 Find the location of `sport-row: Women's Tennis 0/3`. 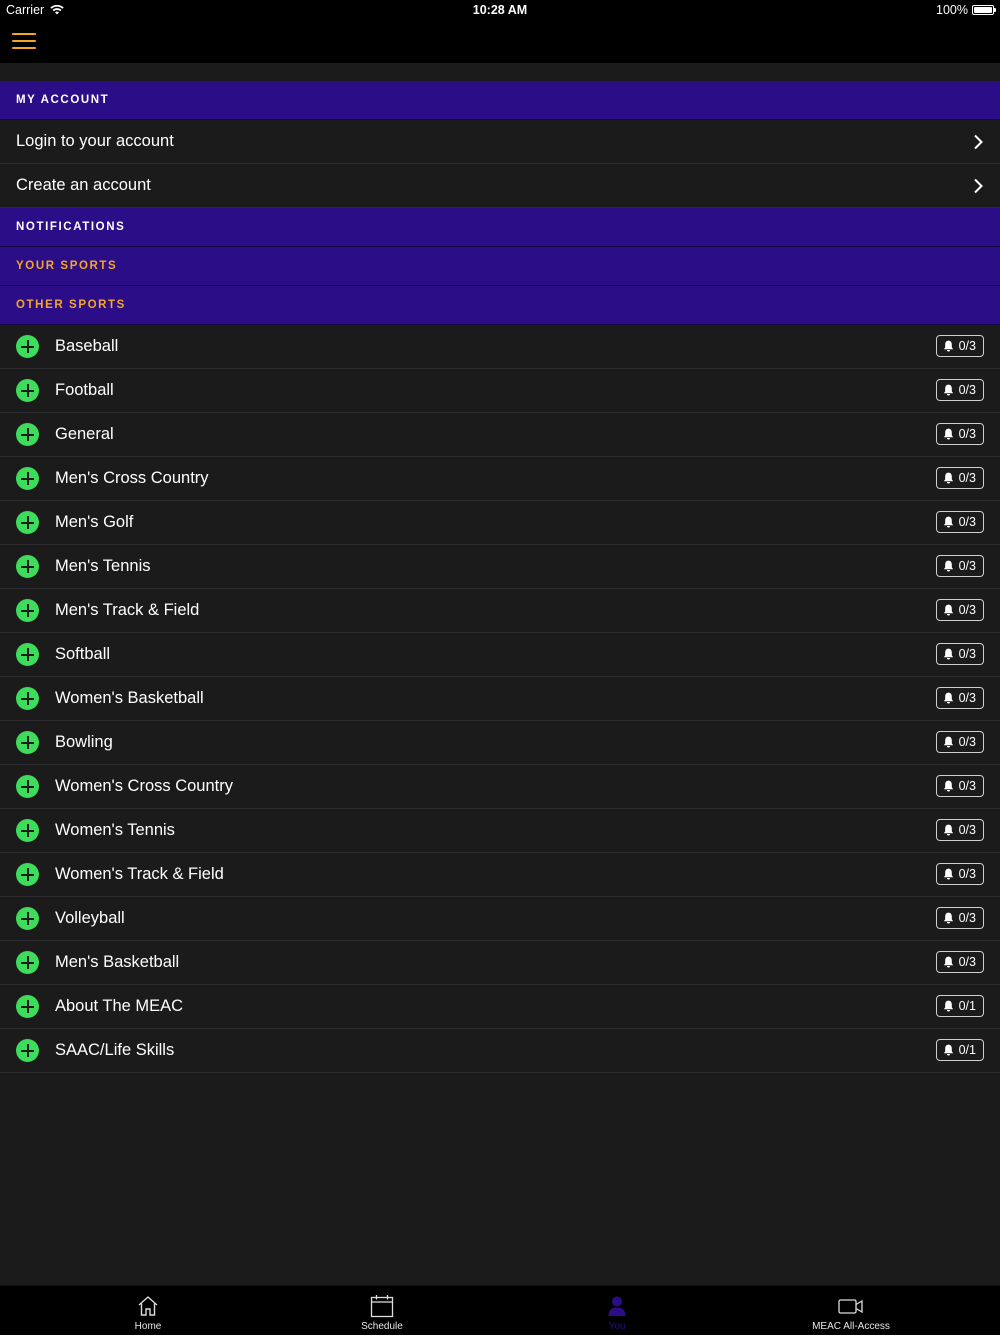

sport-row: Women's Tennis 0/3 is located at coordinates (500, 831).